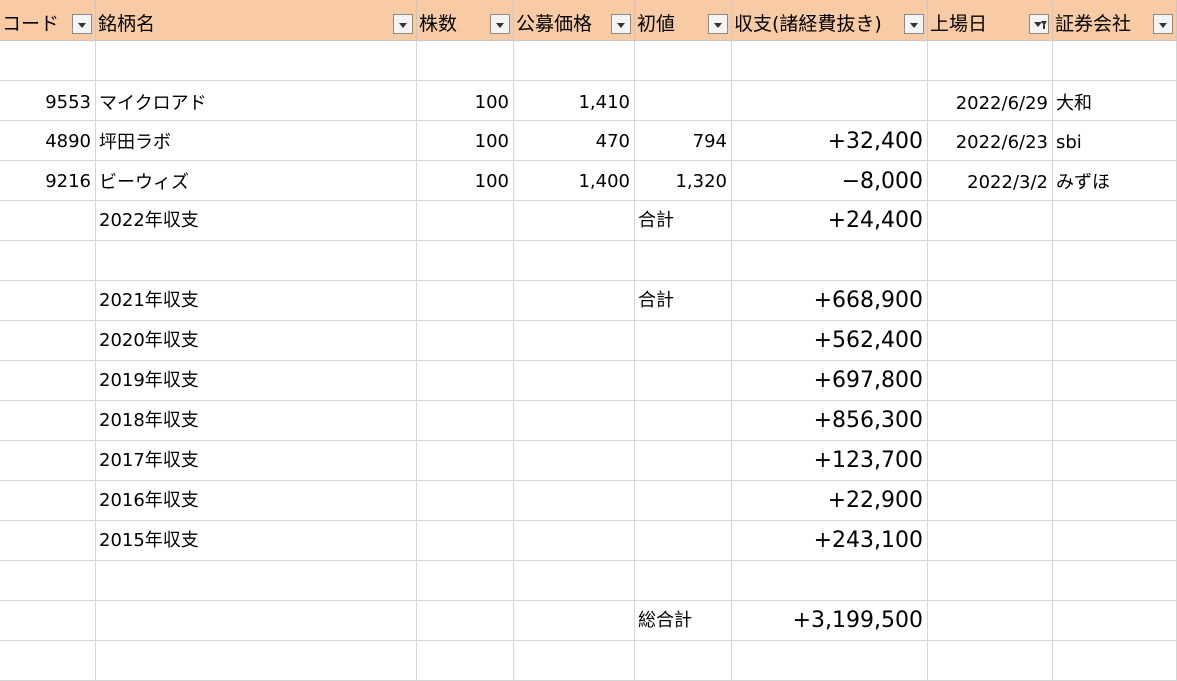 The image size is (1177, 681). I want to click on cell-name: ビーウィズ, so click(256, 181).